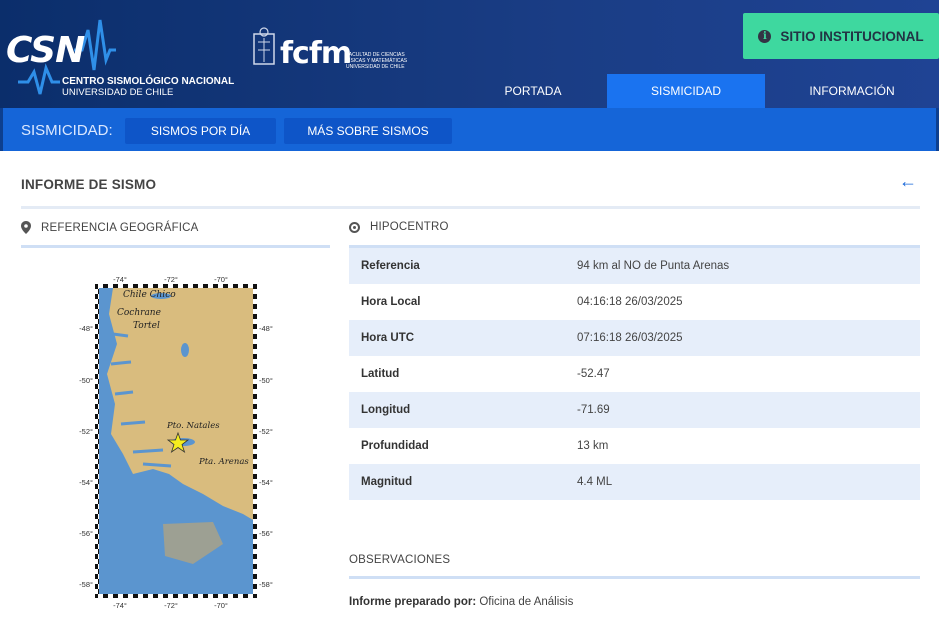  I want to click on main-nav: PORTADA SISMICIDAD INFORMACIÓN, so click(699, 91).